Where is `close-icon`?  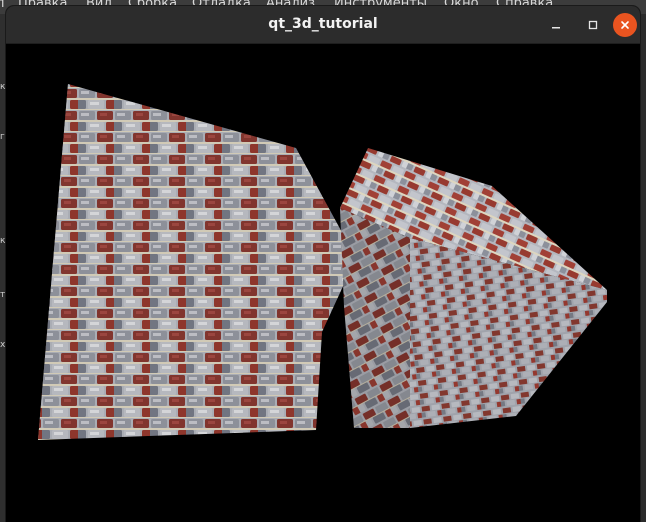 close-icon is located at coordinates (625, 25).